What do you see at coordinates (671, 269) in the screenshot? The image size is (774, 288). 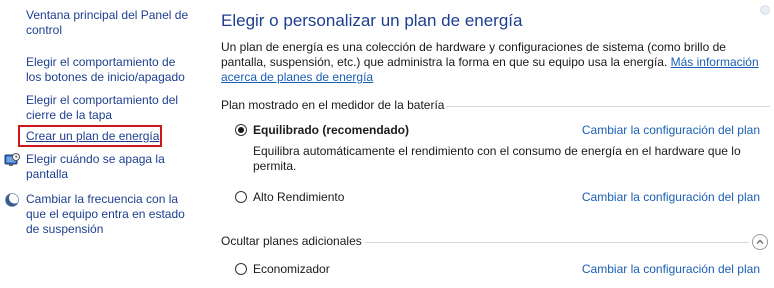 I see `change-plan-link-power-saver: Cambiar la configuración del plan` at bounding box center [671, 269].